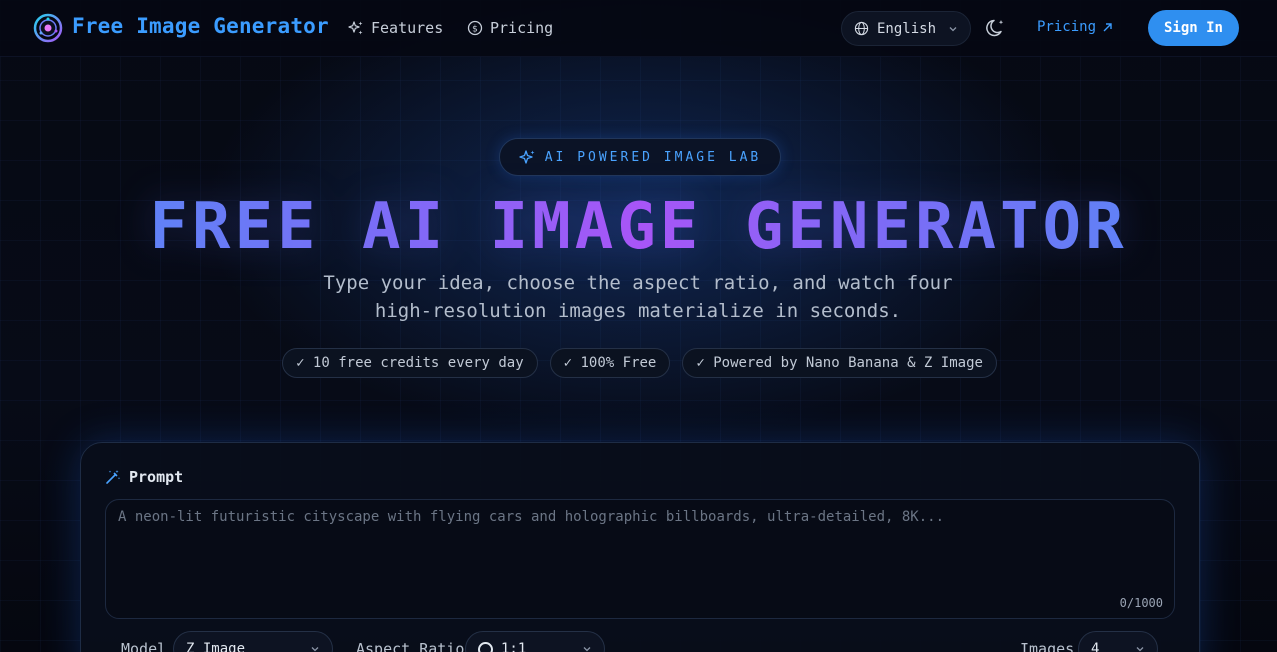 The height and width of the screenshot is (652, 1277). I want to click on images-count-value: 4, so click(1095, 646).